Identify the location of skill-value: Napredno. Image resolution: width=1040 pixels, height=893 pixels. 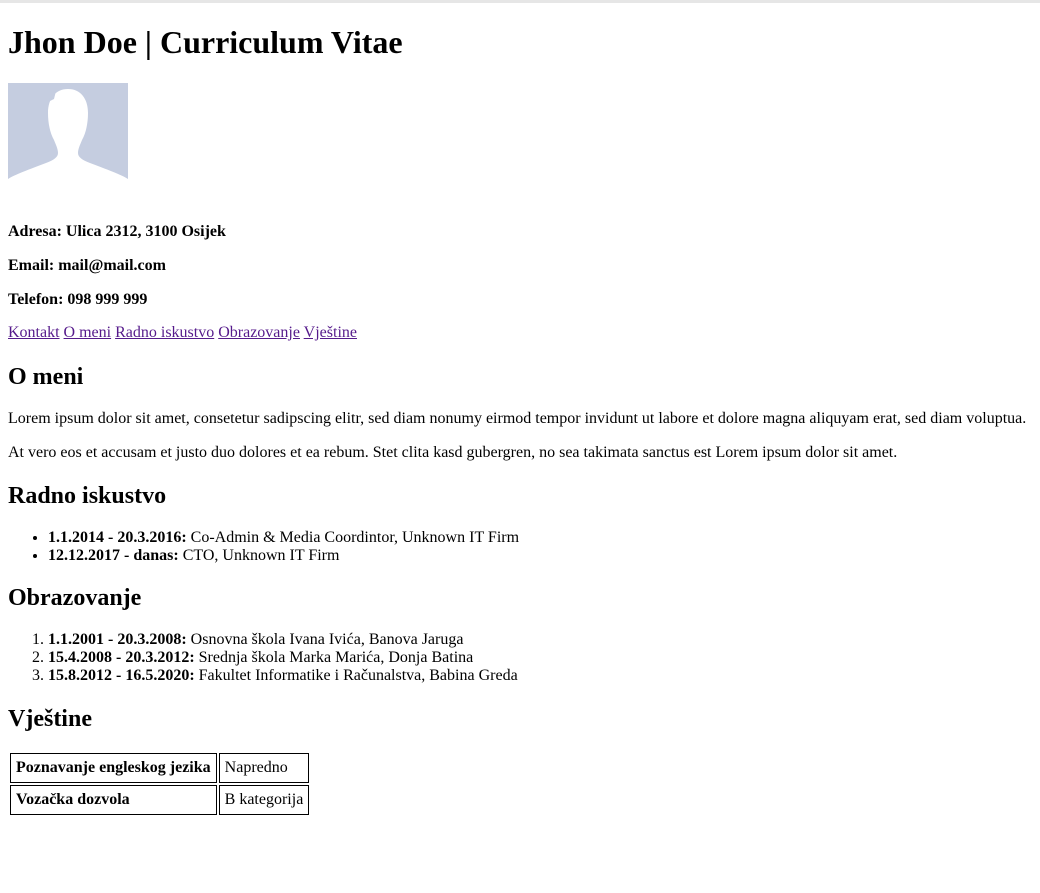
(264, 768).